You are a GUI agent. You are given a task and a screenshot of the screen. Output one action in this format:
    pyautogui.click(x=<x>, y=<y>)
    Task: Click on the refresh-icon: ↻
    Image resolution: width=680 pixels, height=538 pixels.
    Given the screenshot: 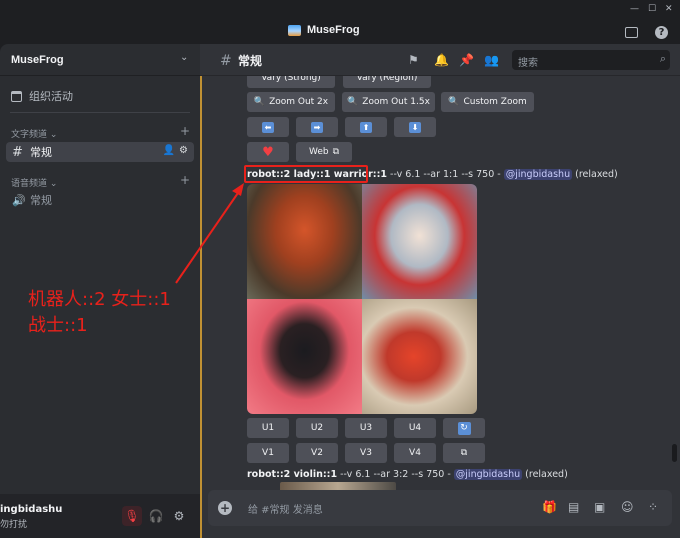 What is the action you would take?
    pyautogui.click(x=464, y=428)
    